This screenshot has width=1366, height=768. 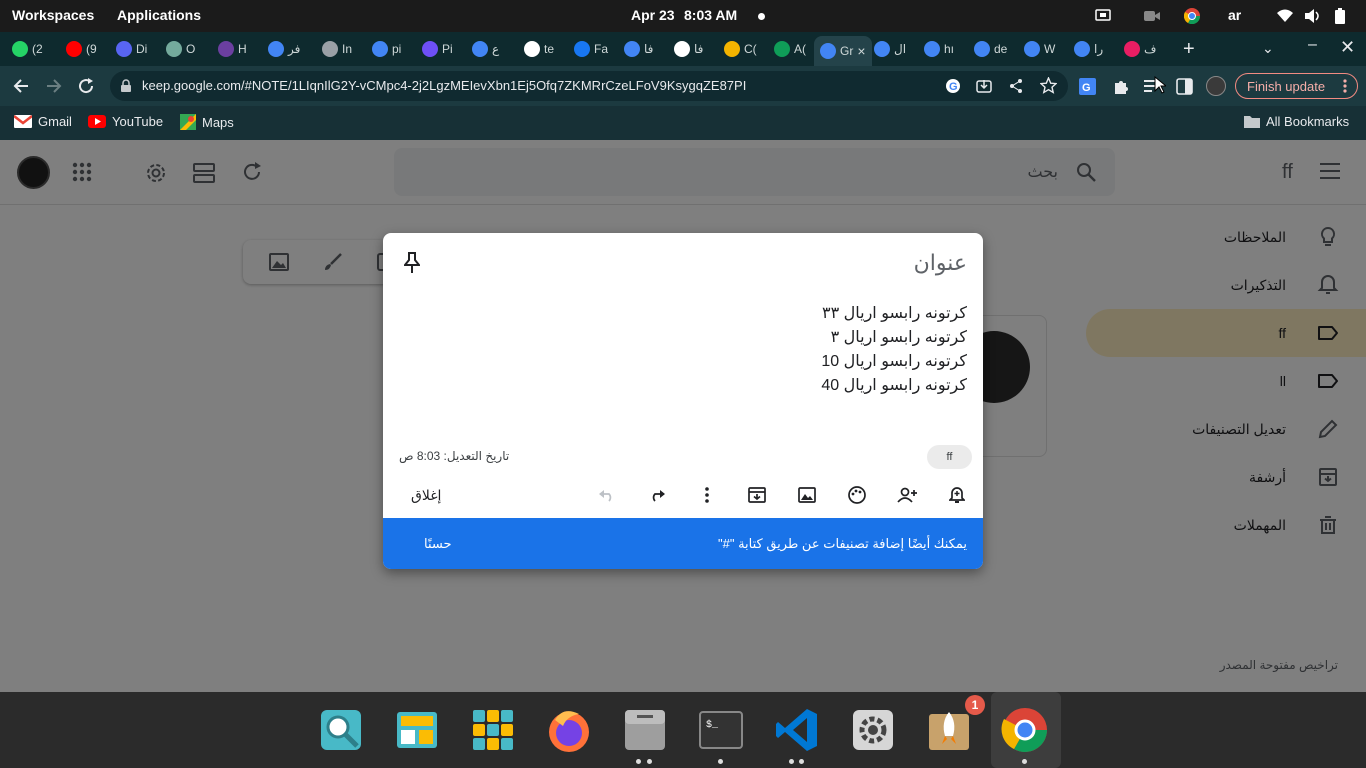 I want to click on battery-icon, so click(x=1340, y=16).